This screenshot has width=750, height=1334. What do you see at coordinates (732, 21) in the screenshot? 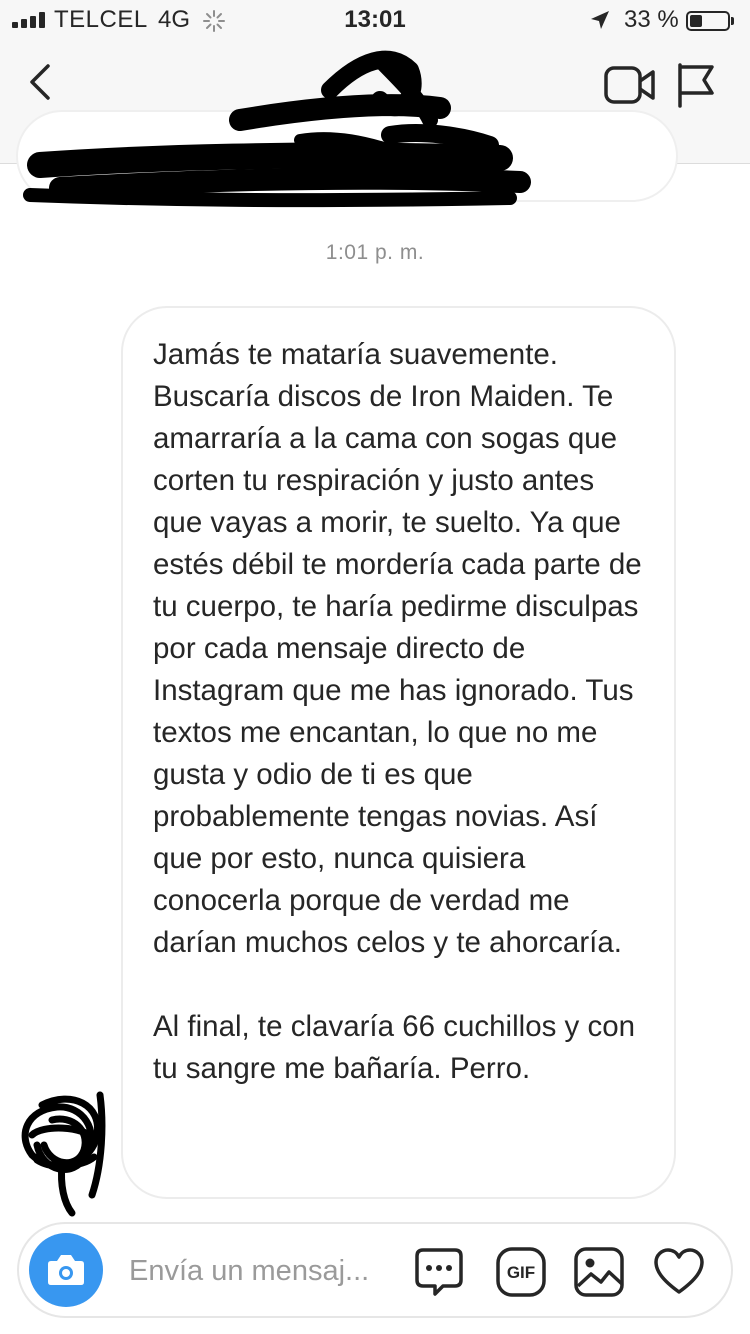
I see `battery-nub` at bounding box center [732, 21].